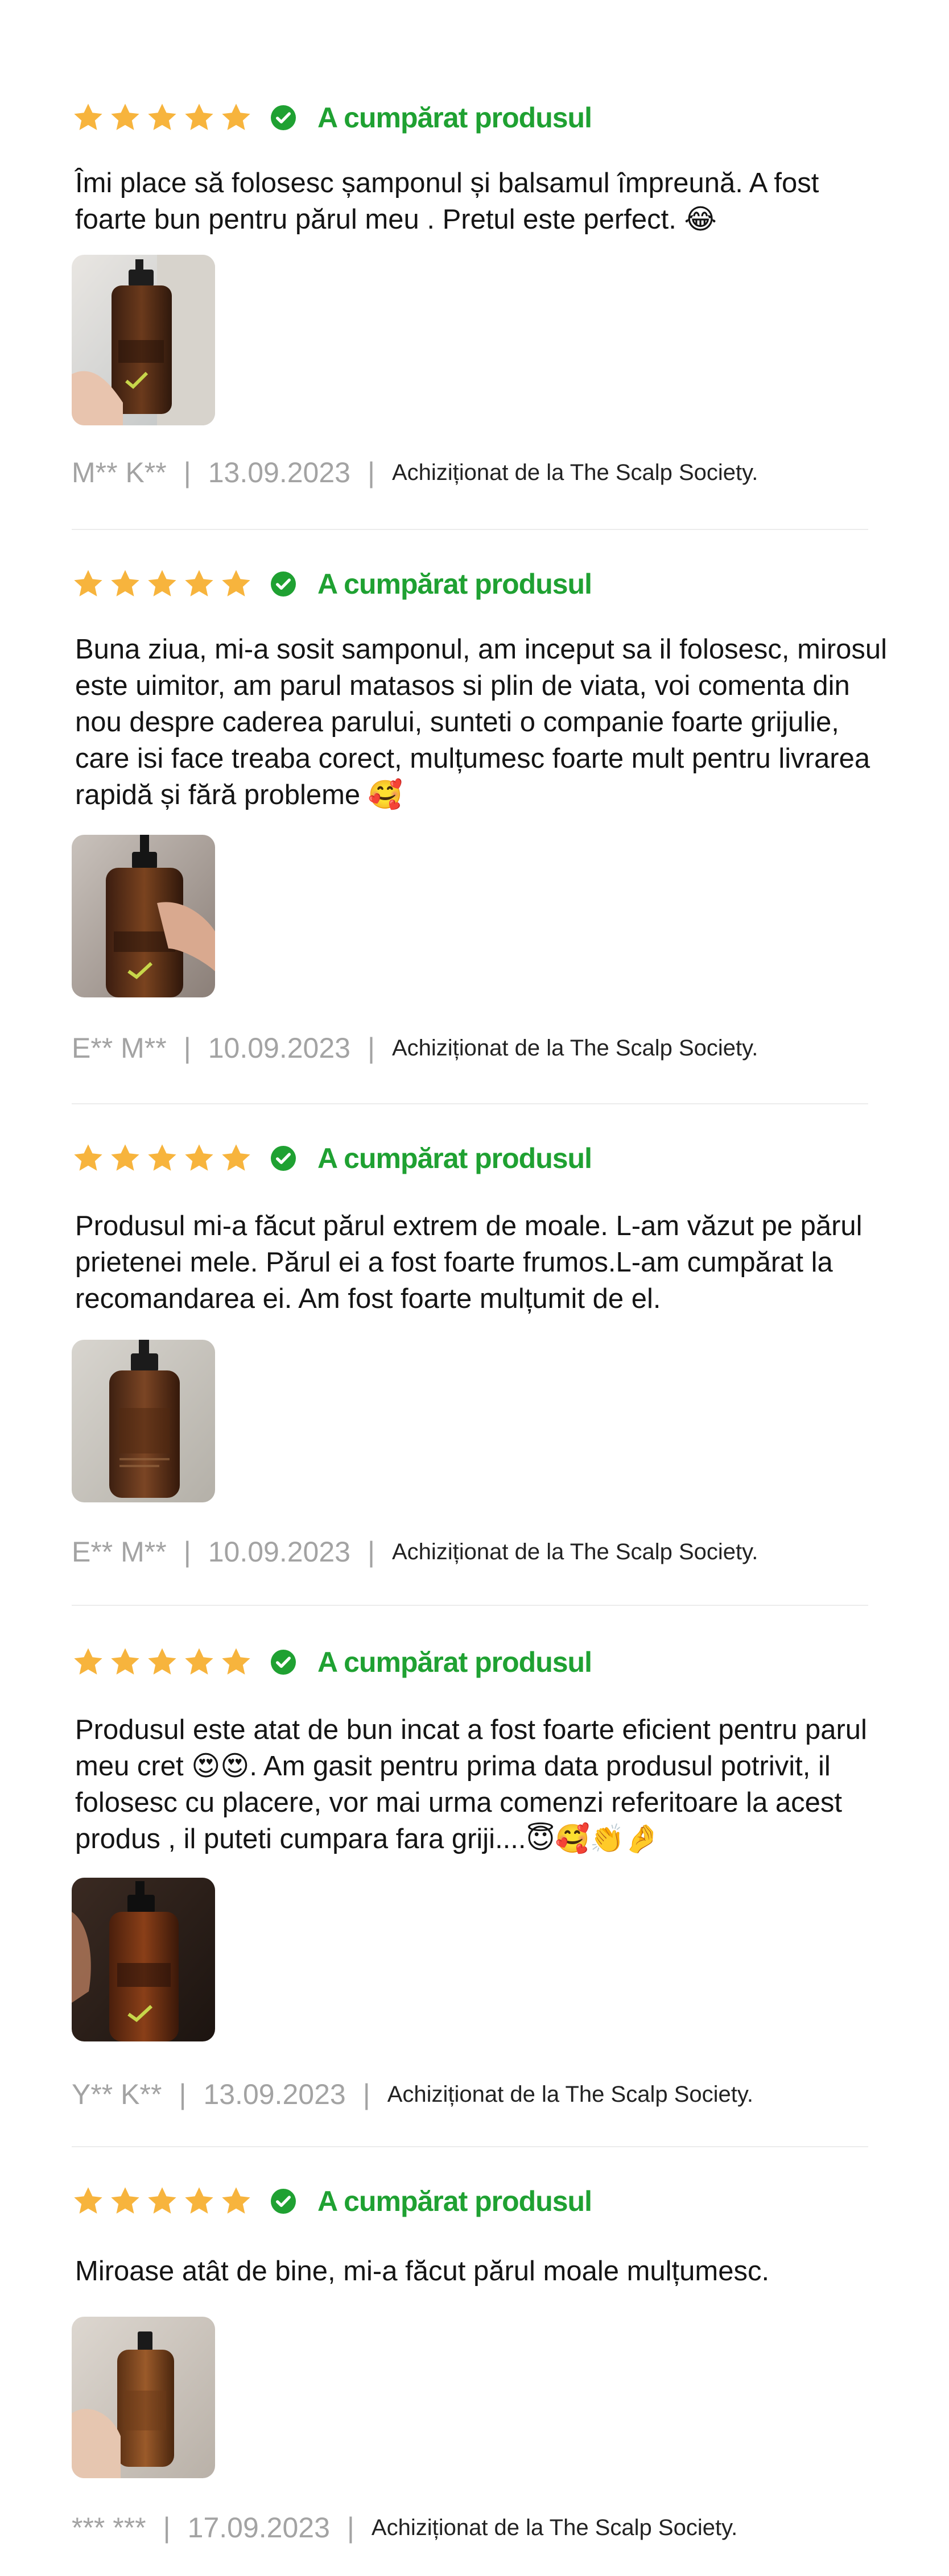  I want to click on review-author: M** K**, so click(120, 472).